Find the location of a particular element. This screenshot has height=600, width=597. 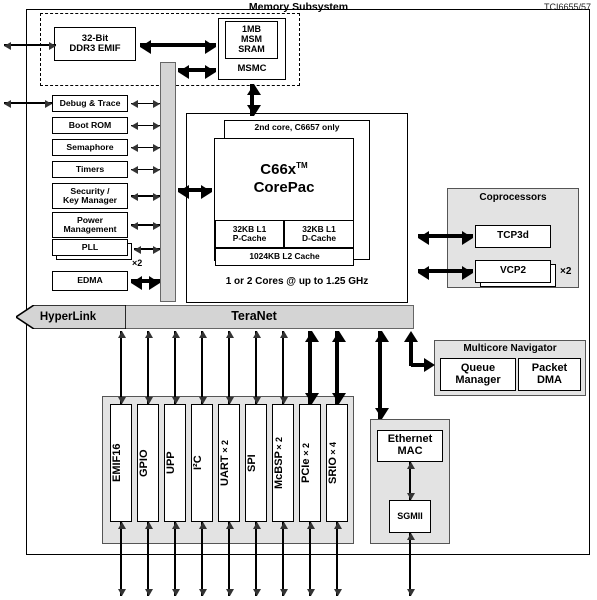

peripheral-label: I²C is located at coordinates (198, 463).